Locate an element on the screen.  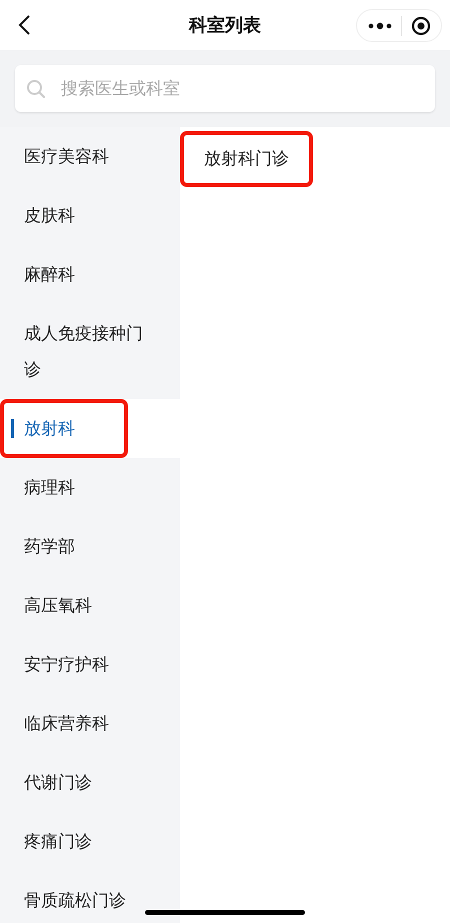
page-title: 科室列表 is located at coordinates (225, 25).